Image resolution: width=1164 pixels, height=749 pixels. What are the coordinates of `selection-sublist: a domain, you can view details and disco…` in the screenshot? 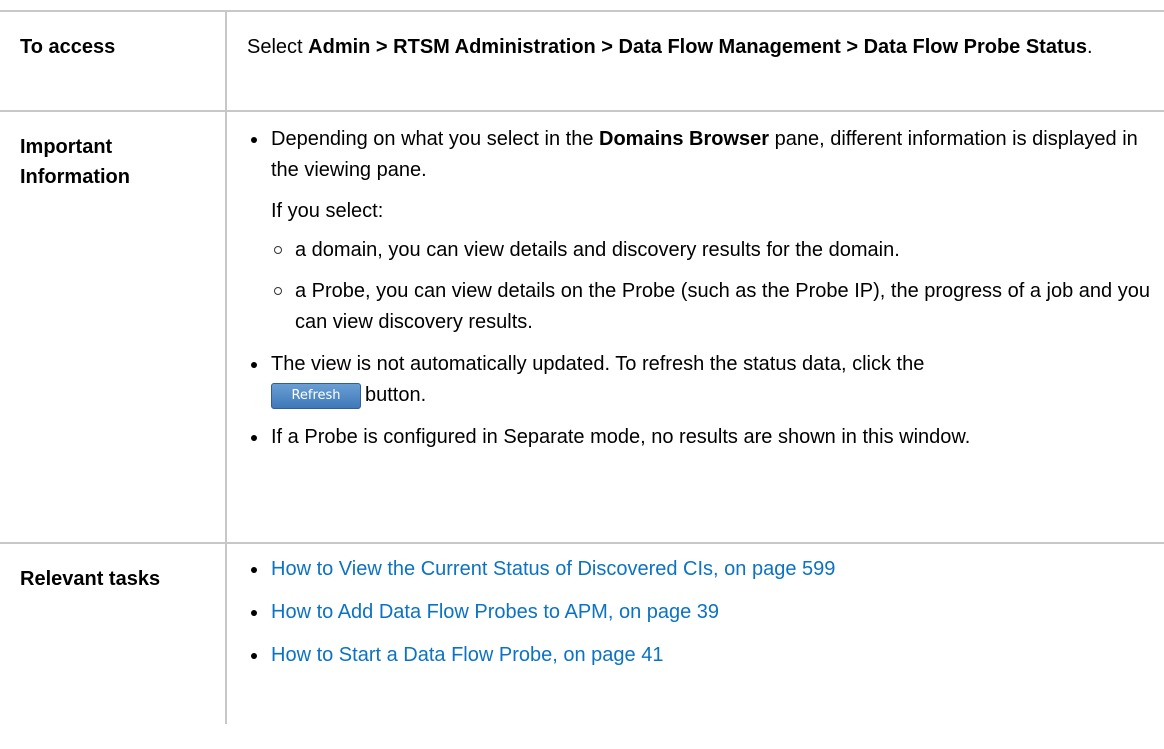 It's located at (717, 286).